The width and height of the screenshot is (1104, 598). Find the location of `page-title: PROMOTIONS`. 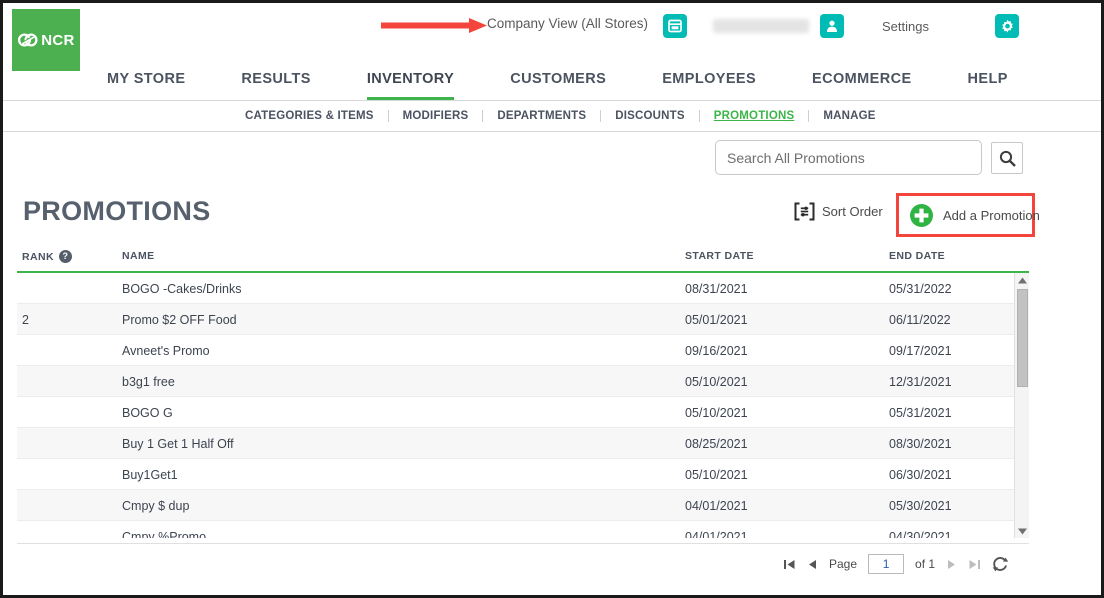

page-title: PROMOTIONS is located at coordinates (117, 211).